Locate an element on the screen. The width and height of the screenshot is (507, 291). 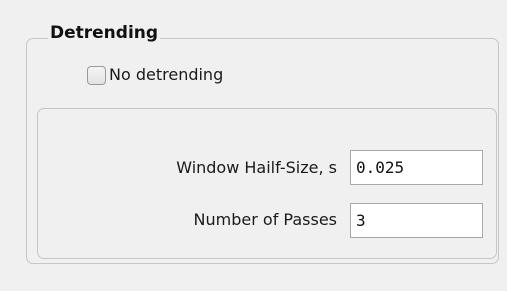
no-detrending-checkbox is located at coordinates (96, 75).